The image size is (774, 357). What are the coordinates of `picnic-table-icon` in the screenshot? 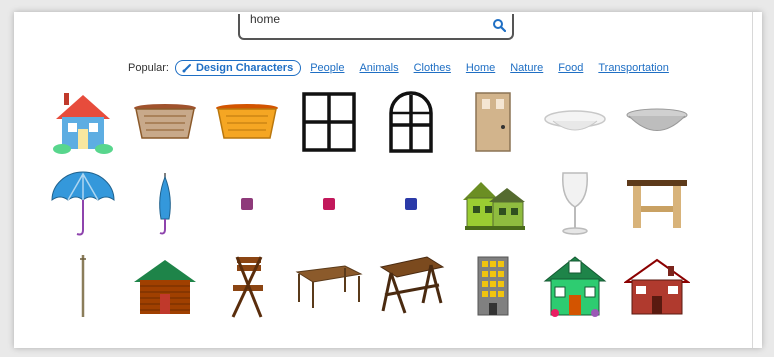 It's located at (412, 285).